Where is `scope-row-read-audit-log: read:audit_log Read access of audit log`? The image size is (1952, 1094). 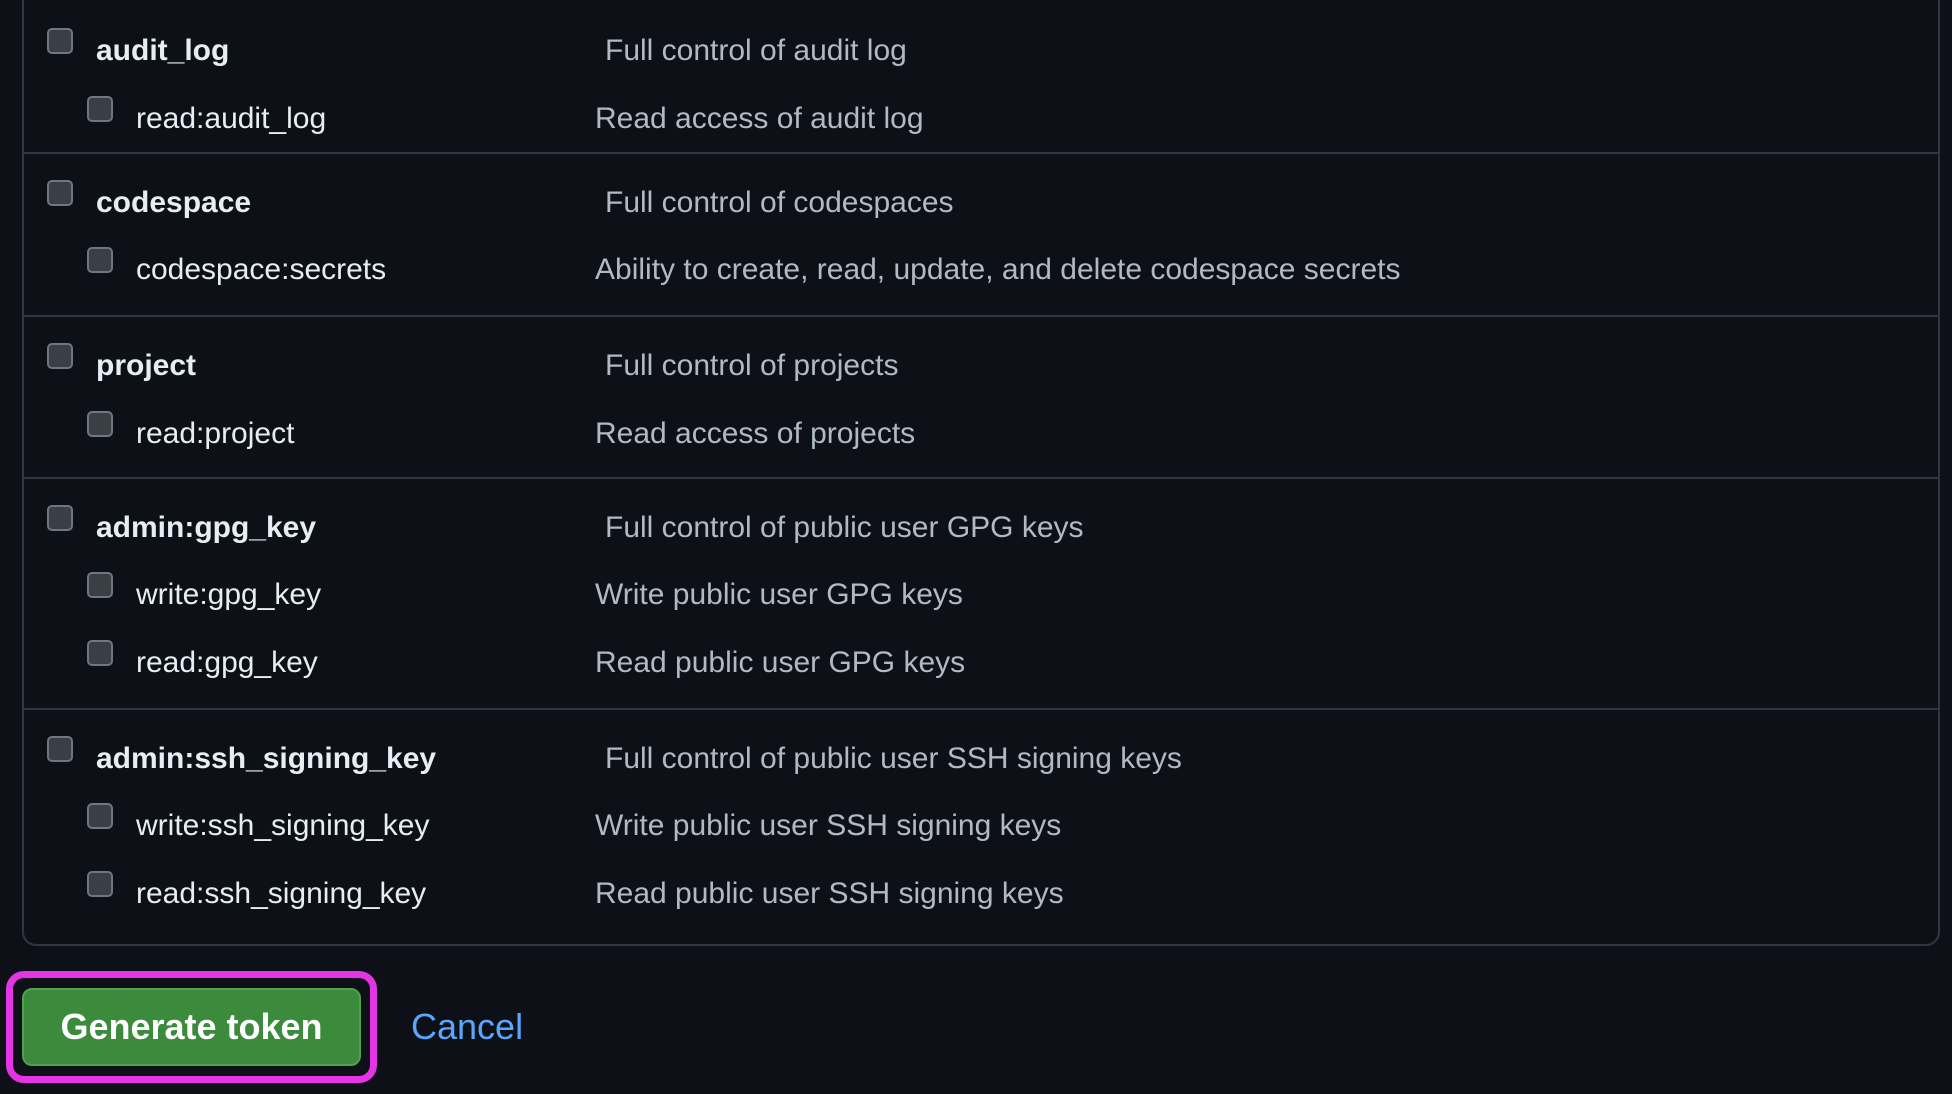 scope-row-read-audit-log: read:audit_log Read access of audit log is located at coordinates (981, 116).